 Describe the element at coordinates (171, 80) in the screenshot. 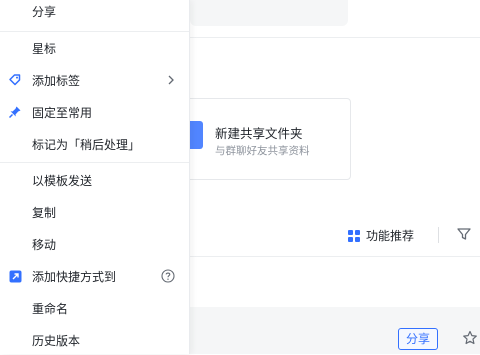

I see `chevron-right-icon` at that location.